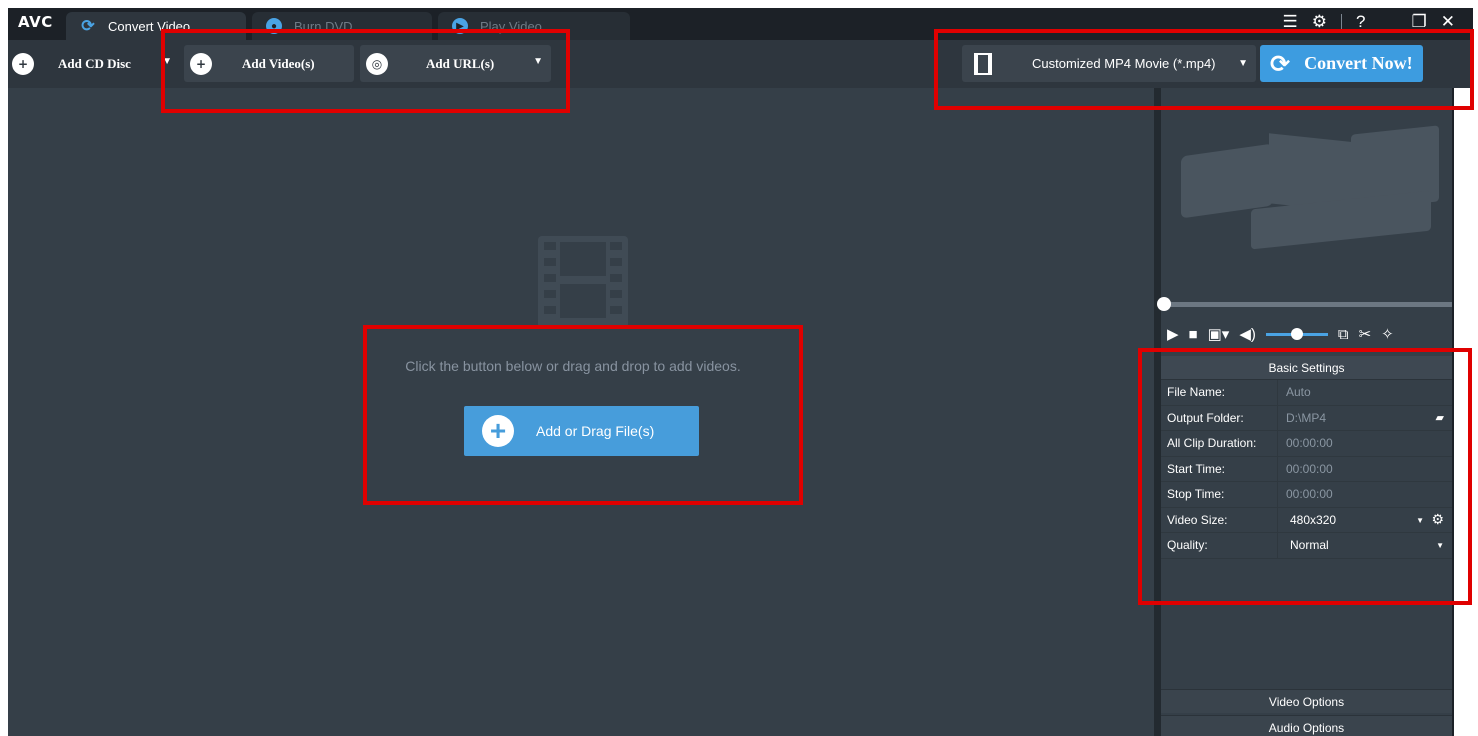 This screenshot has height=736, width=1478. Describe the element at coordinates (1304, 304) in the screenshot. I see `seek-bar` at that location.